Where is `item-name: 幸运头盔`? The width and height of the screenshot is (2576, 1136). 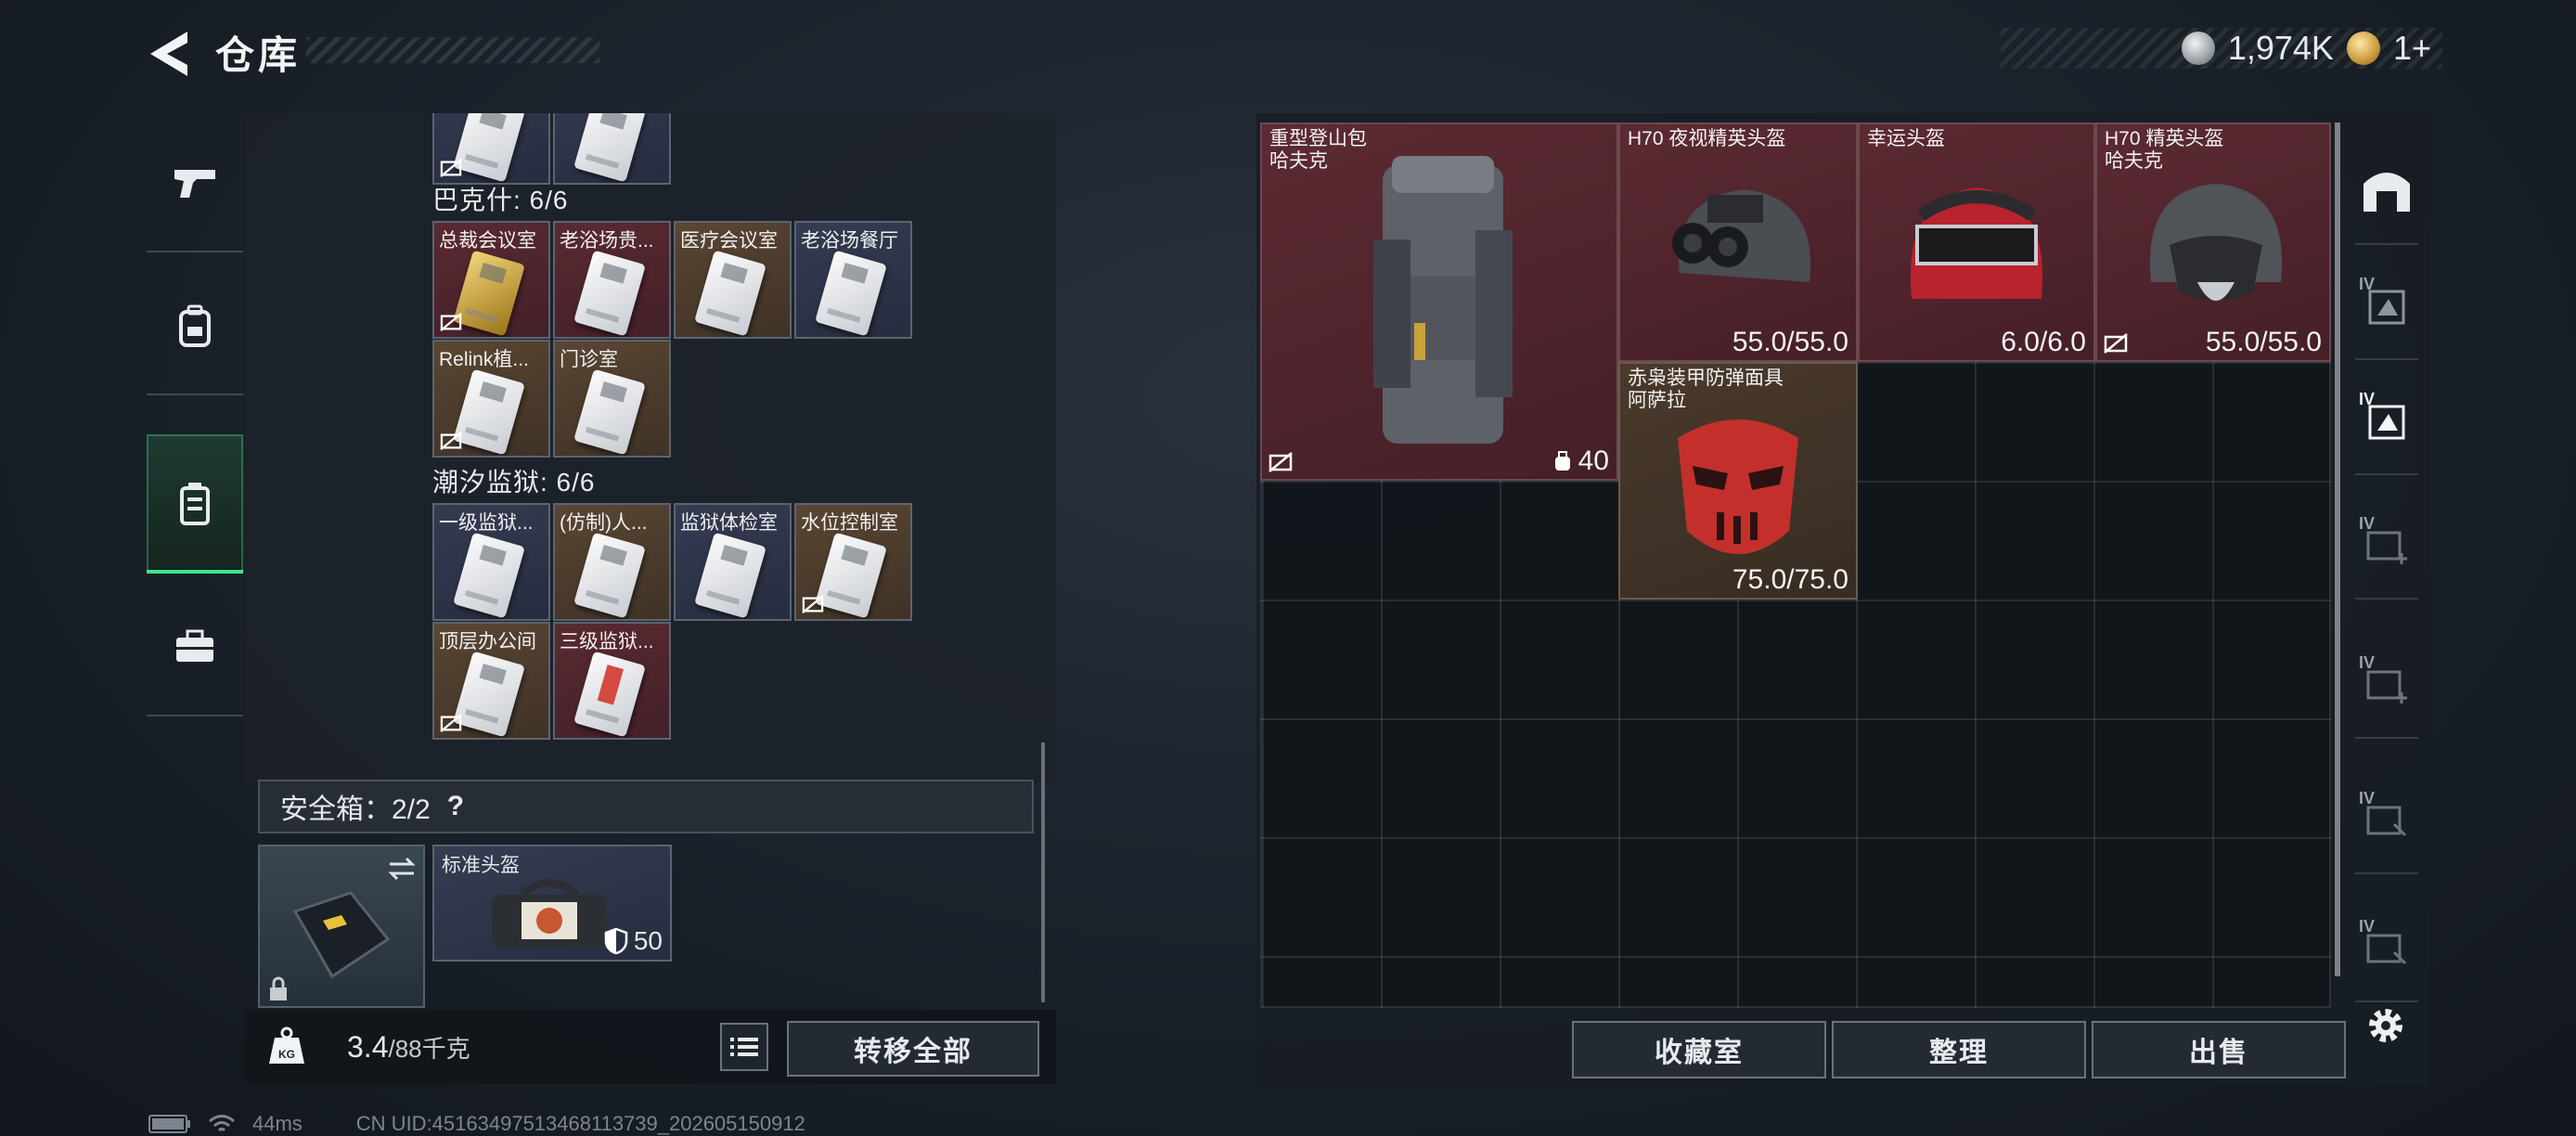 item-name: 幸运头盔 is located at coordinates (1906, 138).